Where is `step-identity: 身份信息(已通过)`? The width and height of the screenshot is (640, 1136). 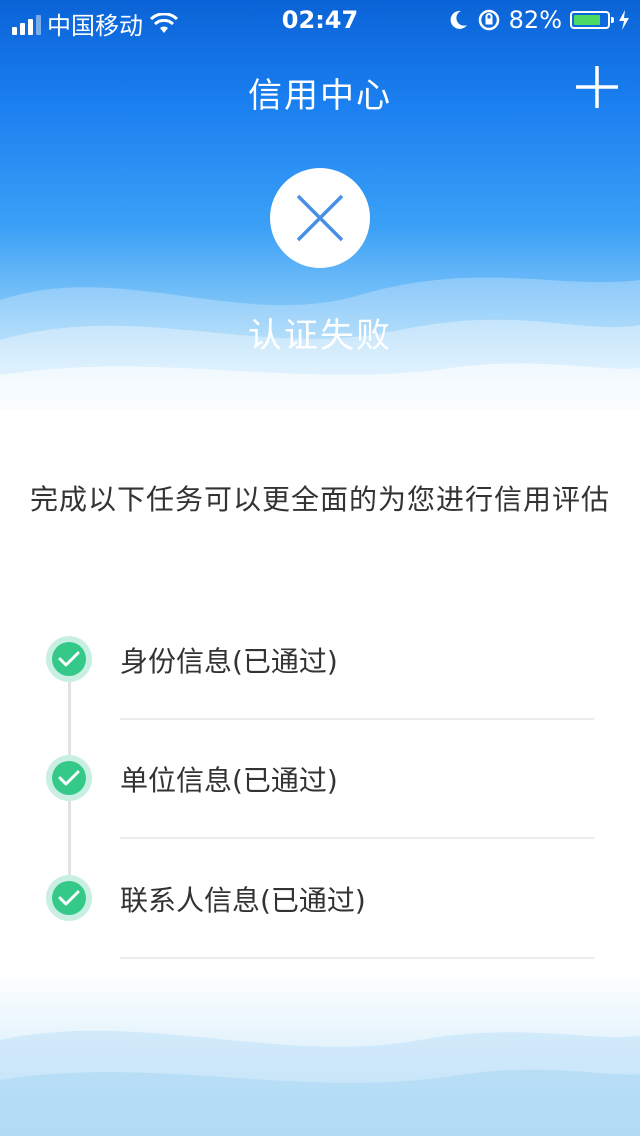 step-identity: 身份信息(已通过) is located at coordinates (320, 682).